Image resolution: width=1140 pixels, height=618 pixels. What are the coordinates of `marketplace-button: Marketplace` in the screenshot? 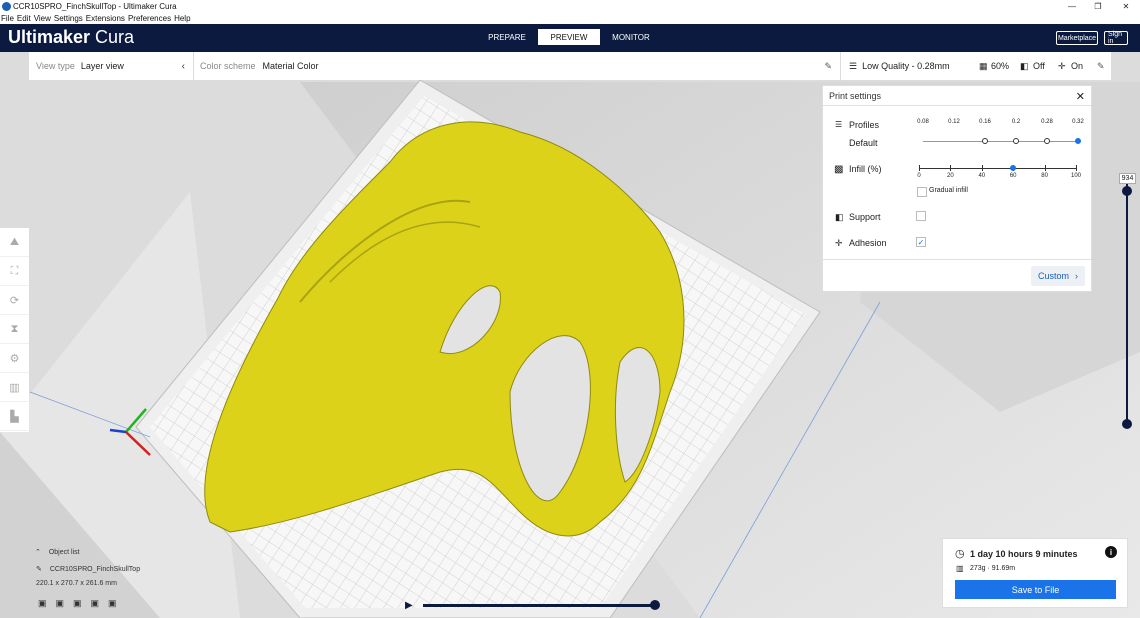 It's located at (1077, 38).